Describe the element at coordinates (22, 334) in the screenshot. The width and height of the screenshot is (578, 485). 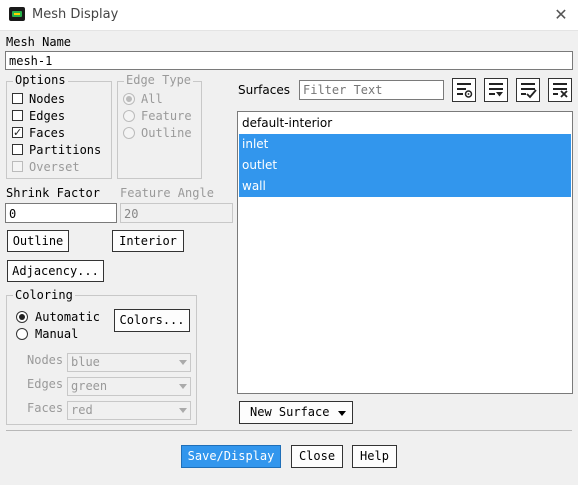
I see `coloring-manual-radio-circle` at that location.